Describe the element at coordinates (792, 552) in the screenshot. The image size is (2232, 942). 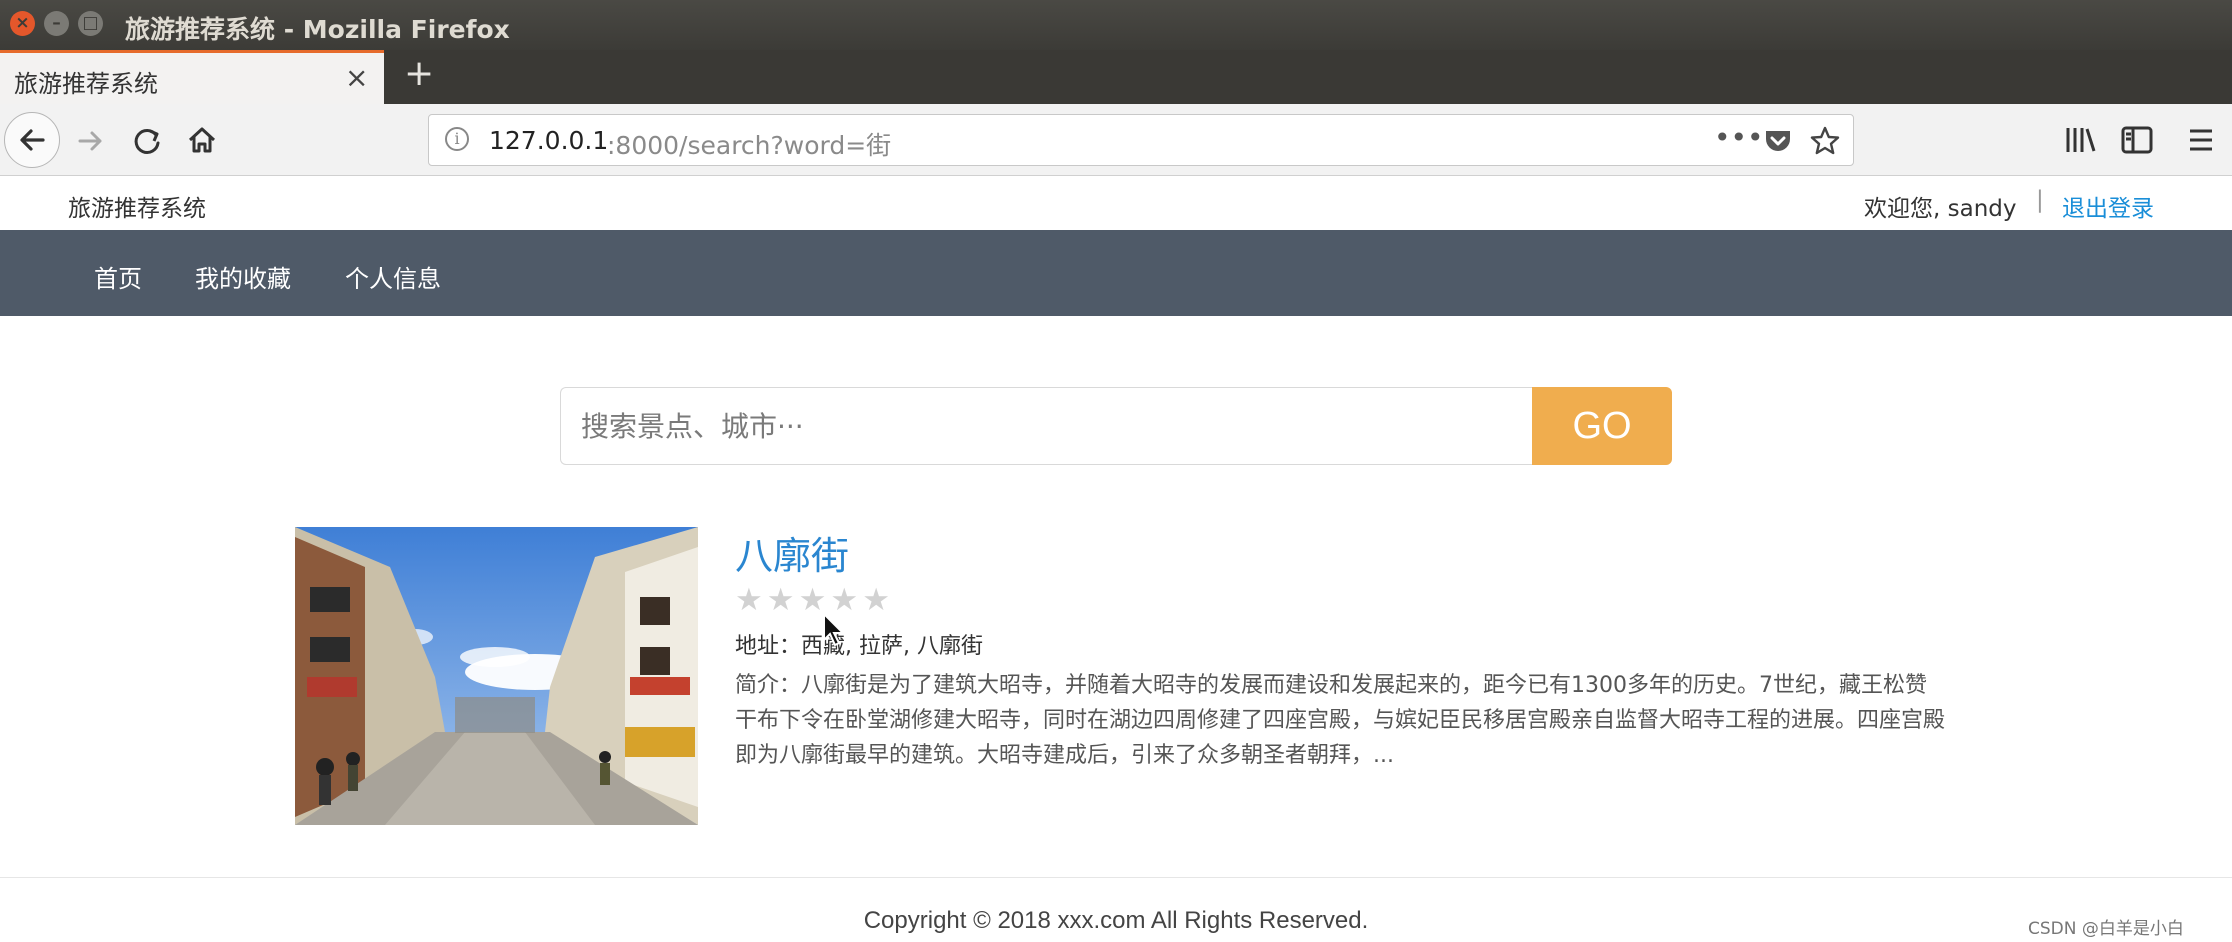
I see `result-title: 八廓街` at that location.